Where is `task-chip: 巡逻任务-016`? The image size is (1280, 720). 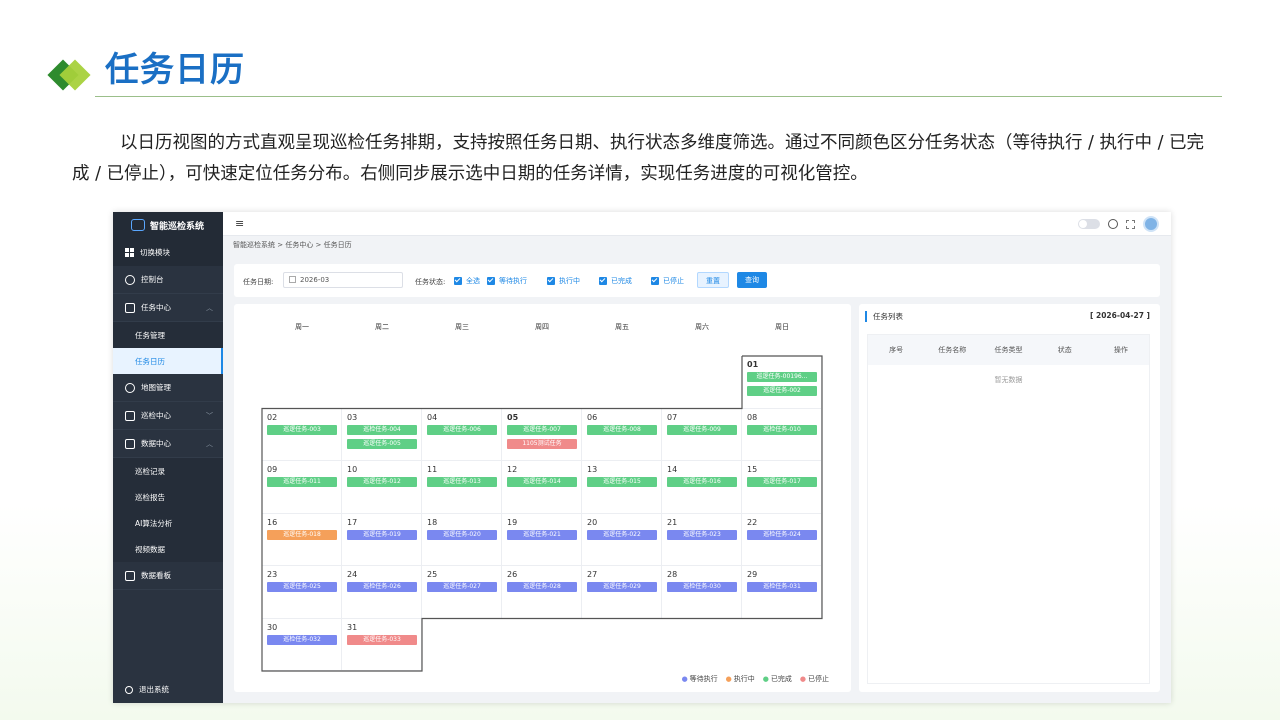 task-chip: 巡逻任务-016 is located at coordinates (702, 482).